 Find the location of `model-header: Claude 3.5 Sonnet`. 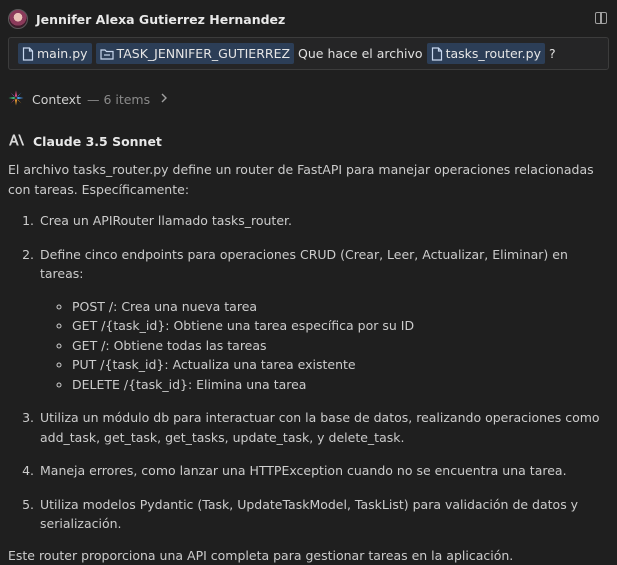

model-header: Claude 3.5 Sonnet is located at coordinates (85, 141).